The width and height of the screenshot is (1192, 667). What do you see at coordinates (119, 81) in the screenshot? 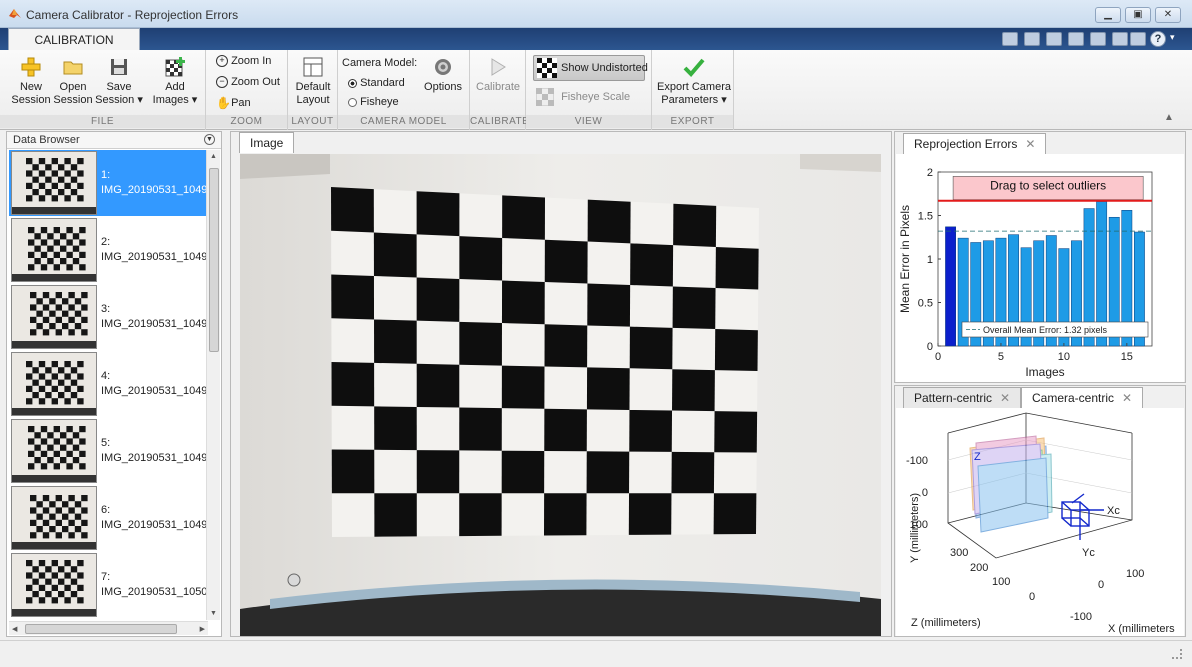
I see `save-session-button: Save Session ▾` at bounding box center [119, 81].